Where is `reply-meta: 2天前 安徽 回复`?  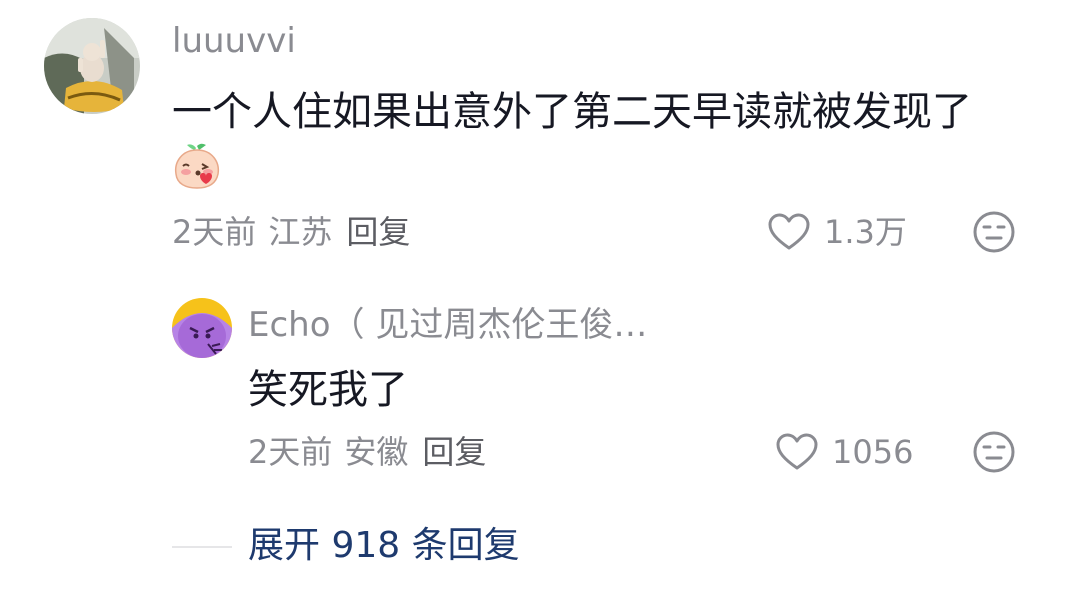
reply-meta: 2天前 安徽 回复 is located at coordinates (367, 452).